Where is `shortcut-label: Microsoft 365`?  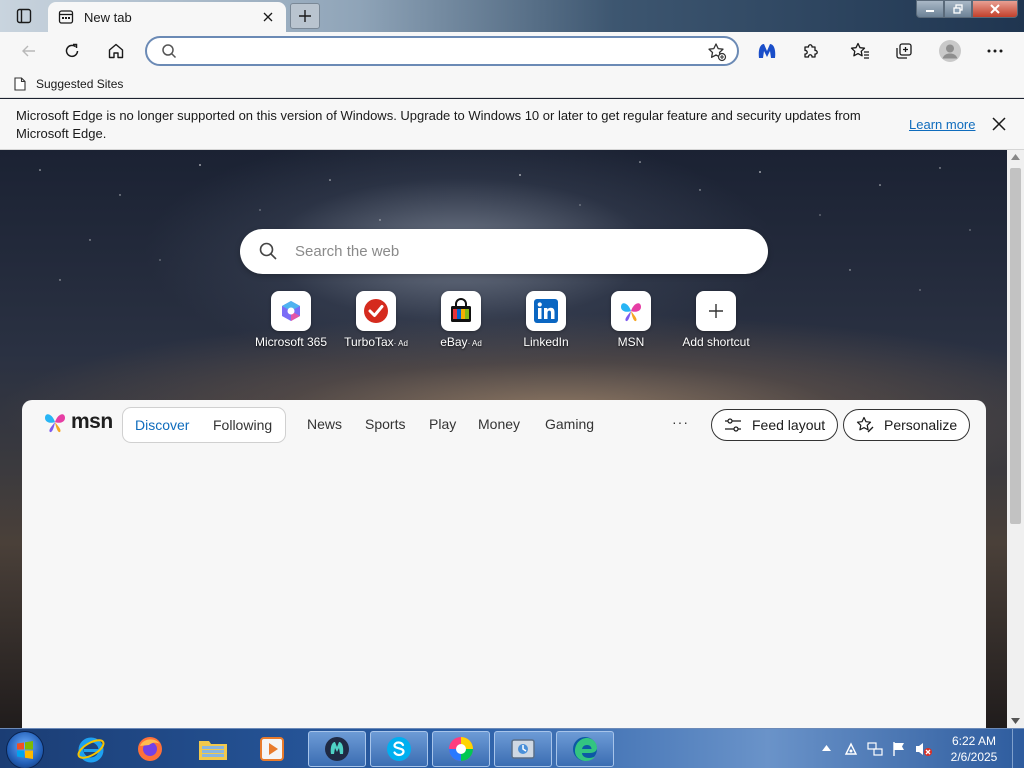 shortcut-label: Microsoft 365 is located at coordinates (291, 342).